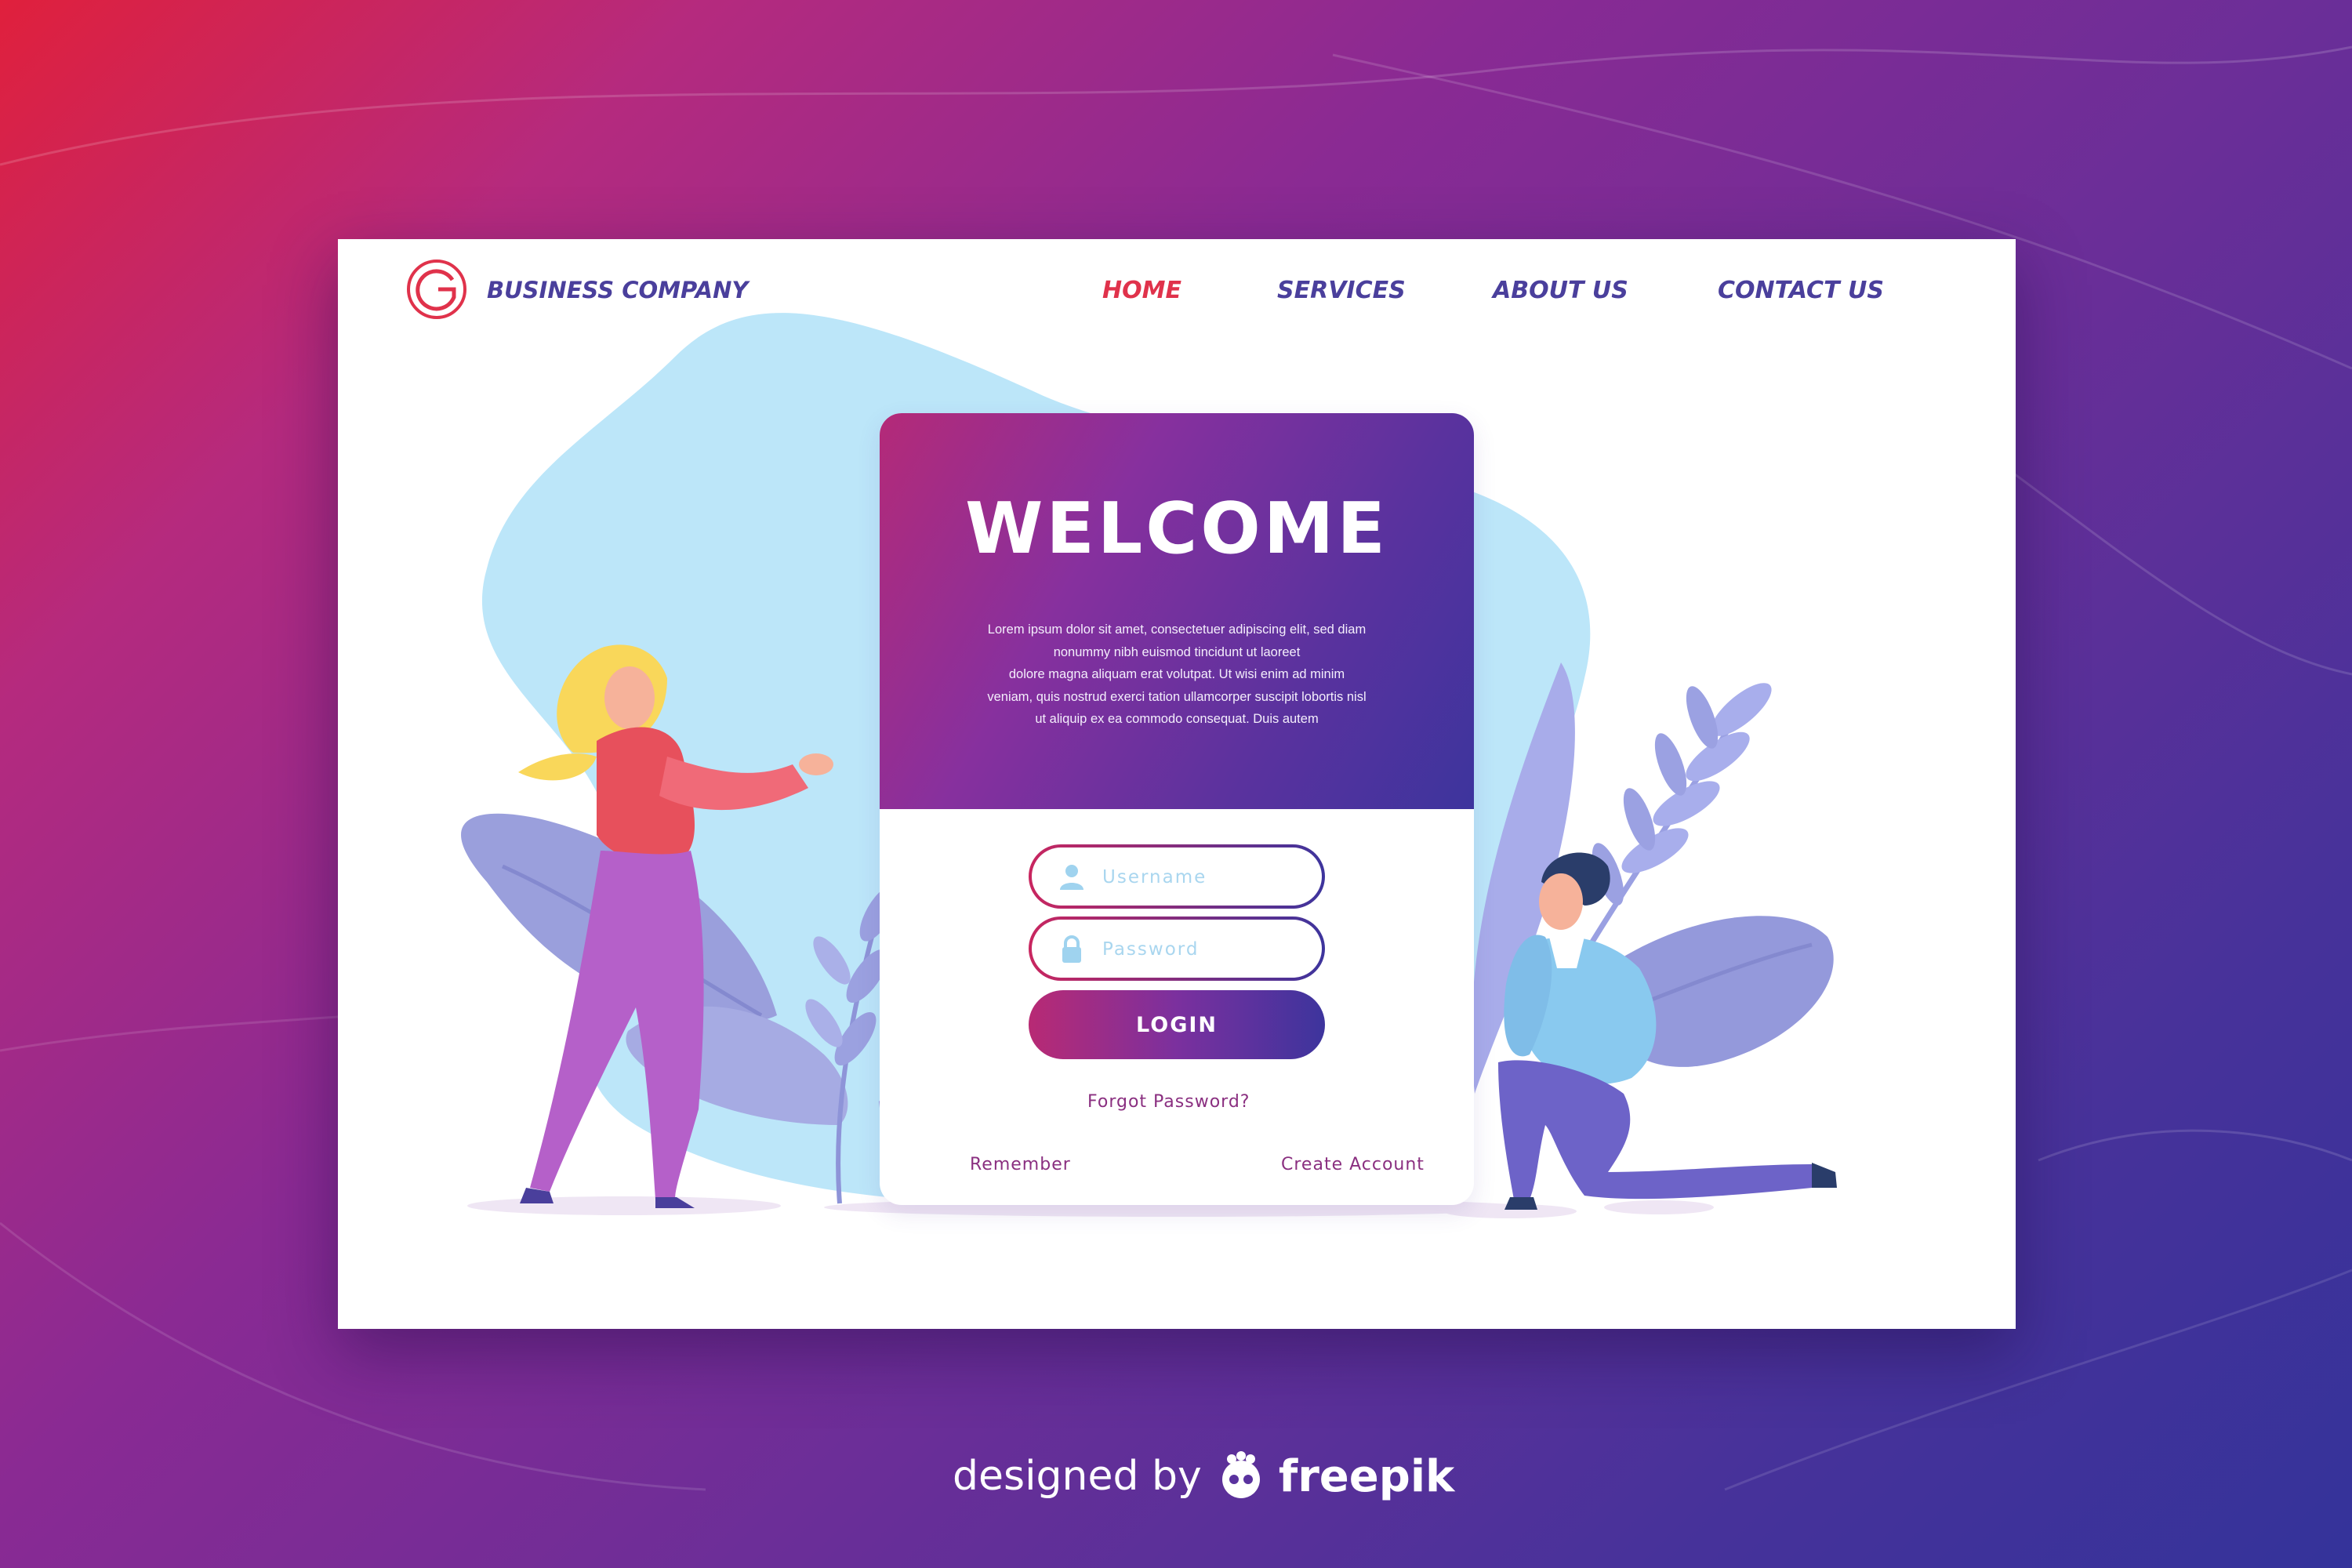 Image resolution: width=2352 pixels, height=1568 pixels. I want to click on welcome-title: WELCOME, so click(1176, 529).